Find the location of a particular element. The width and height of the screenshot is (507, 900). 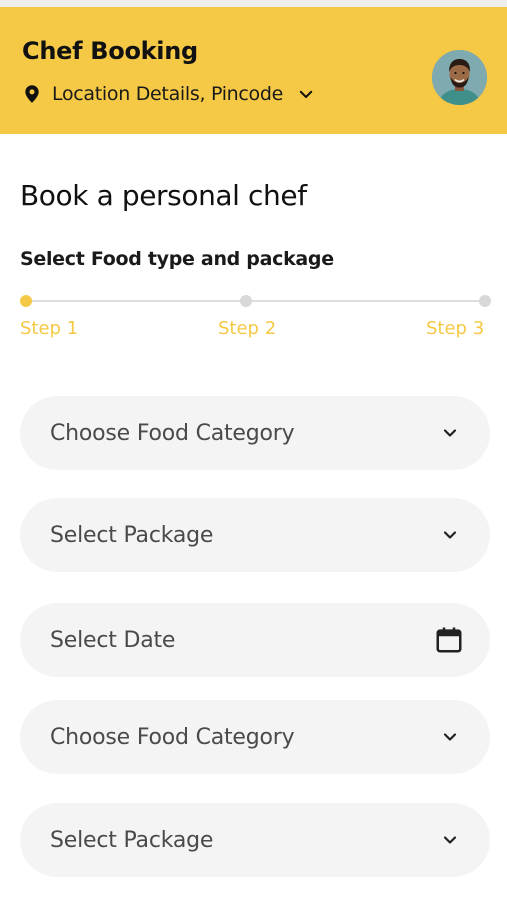

food-category-dropdown-2: Choose Food Category is located at coordinates (255, 737).